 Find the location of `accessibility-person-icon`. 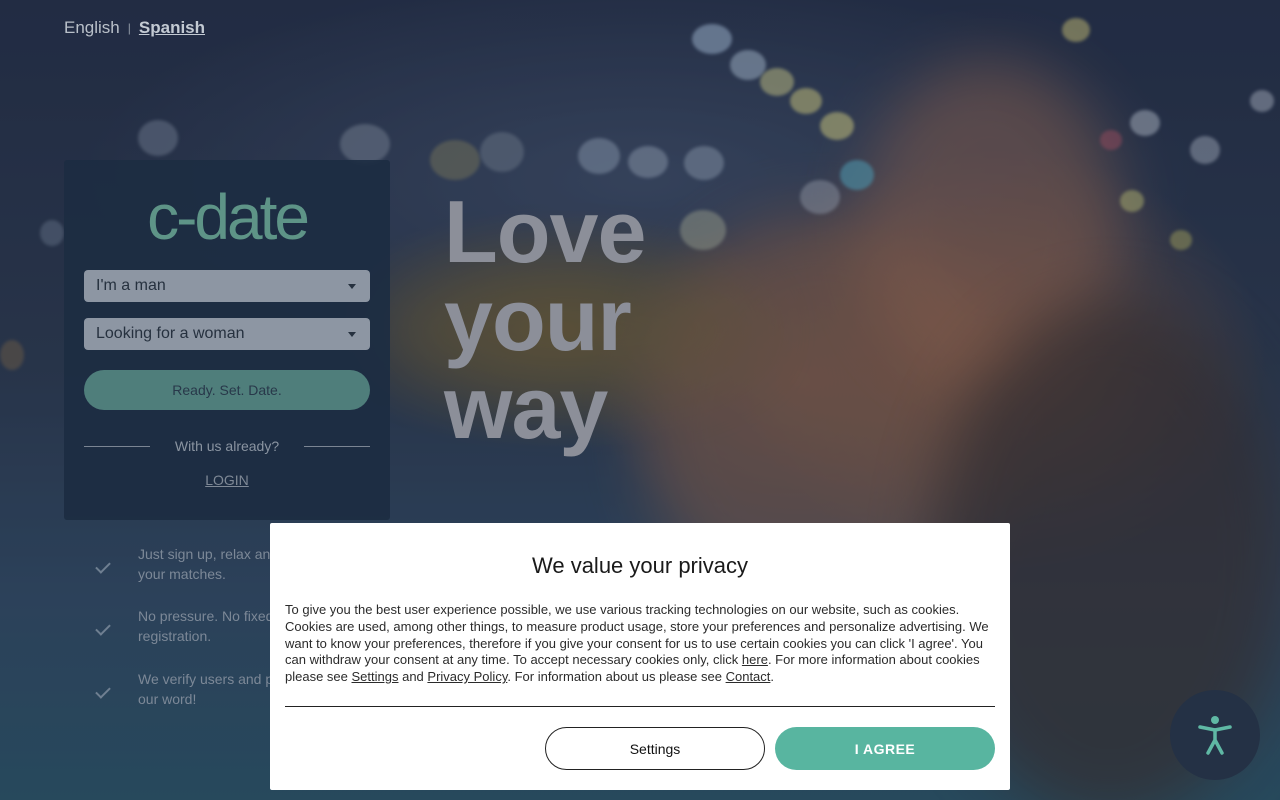

accessibility-person-icon is located at coordinates (1215, 735).